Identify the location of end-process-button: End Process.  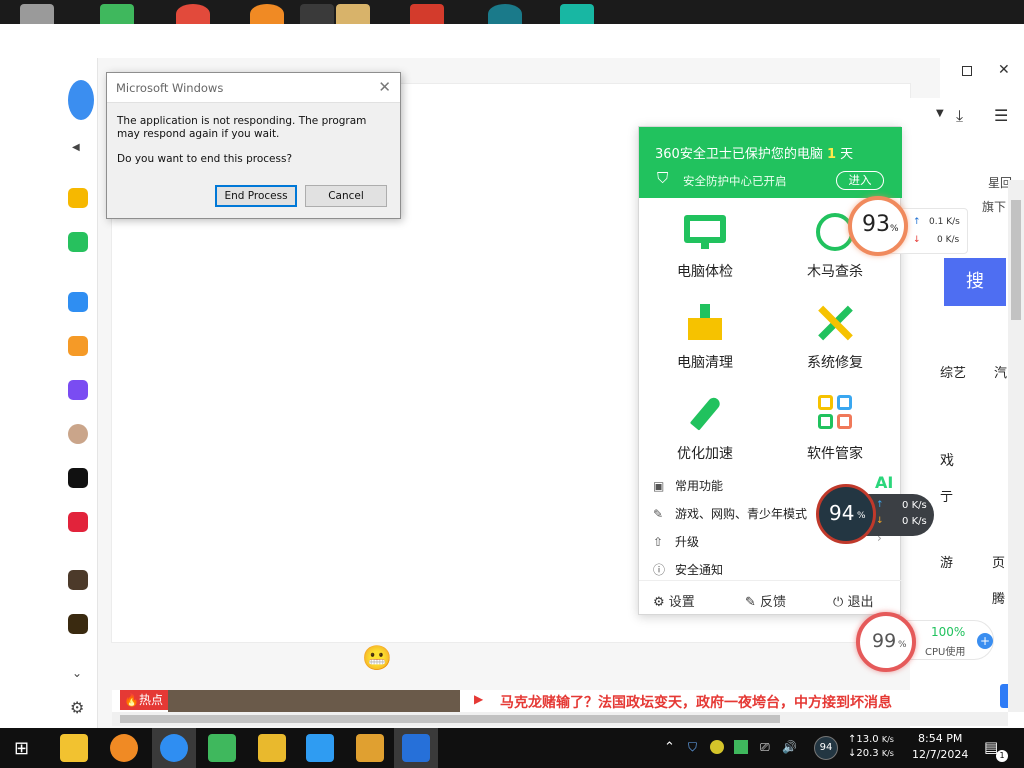
(256, 196).